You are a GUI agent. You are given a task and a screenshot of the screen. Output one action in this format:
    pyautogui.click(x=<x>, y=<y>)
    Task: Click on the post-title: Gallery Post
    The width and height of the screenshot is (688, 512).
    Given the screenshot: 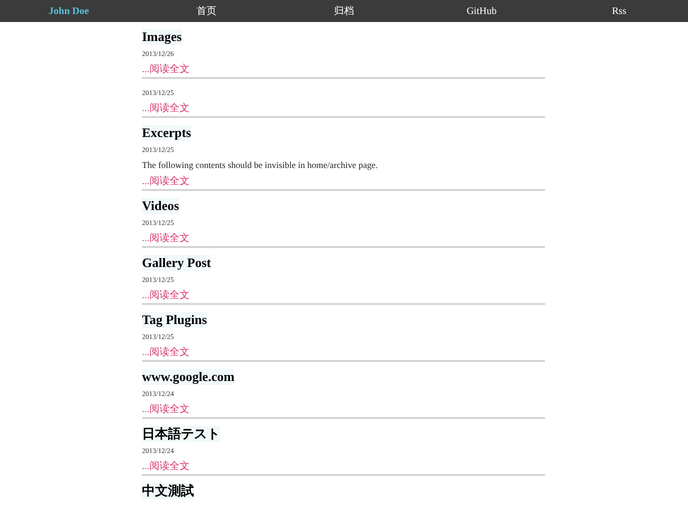 What is the action you would take?
    pyautogui.click(x=176, y=263)
    